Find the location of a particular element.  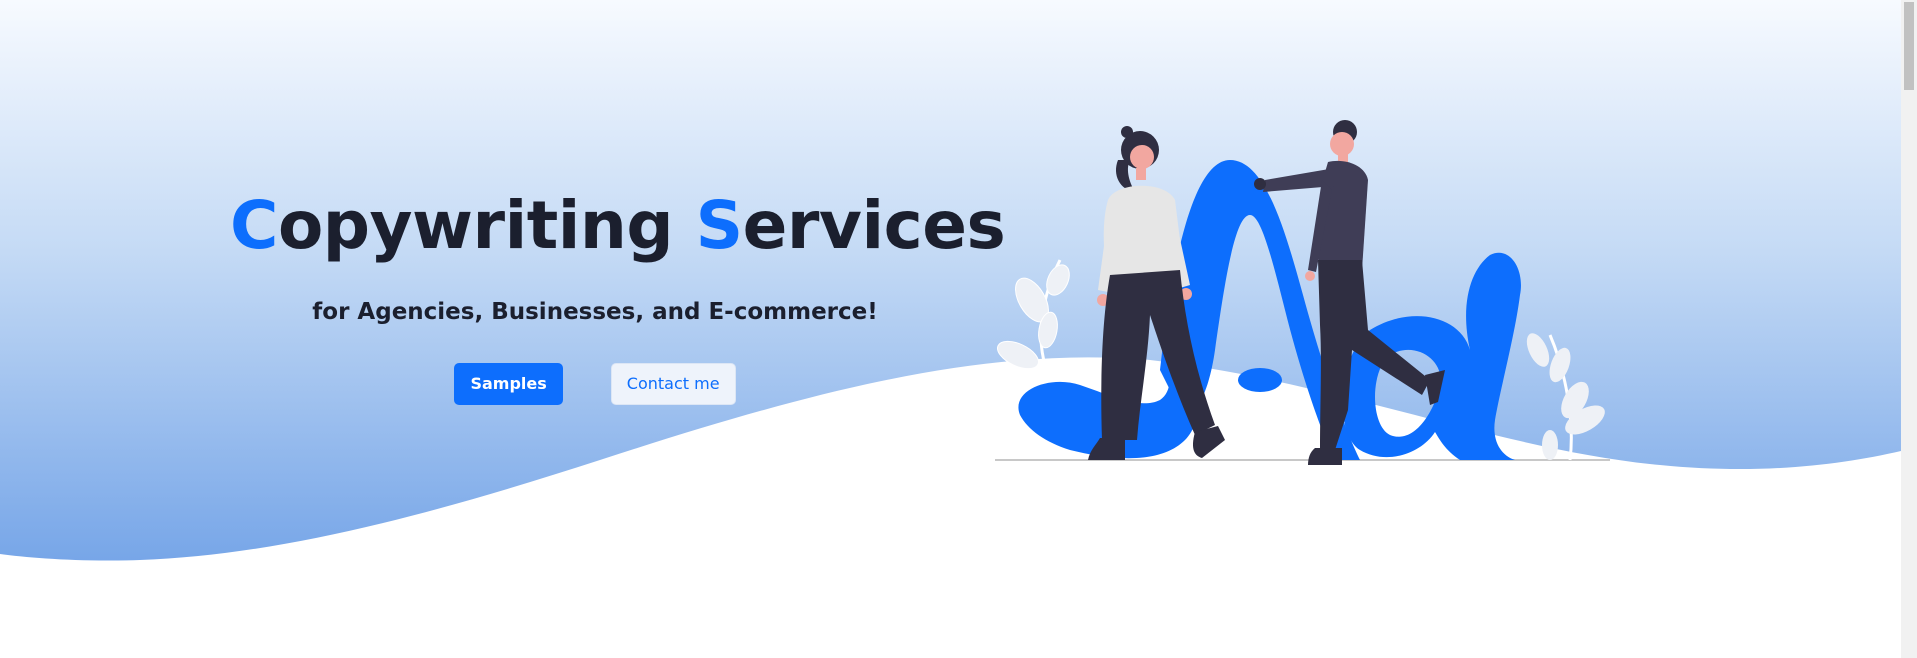

samples-button: Samples is located at coordinates (508, 383).